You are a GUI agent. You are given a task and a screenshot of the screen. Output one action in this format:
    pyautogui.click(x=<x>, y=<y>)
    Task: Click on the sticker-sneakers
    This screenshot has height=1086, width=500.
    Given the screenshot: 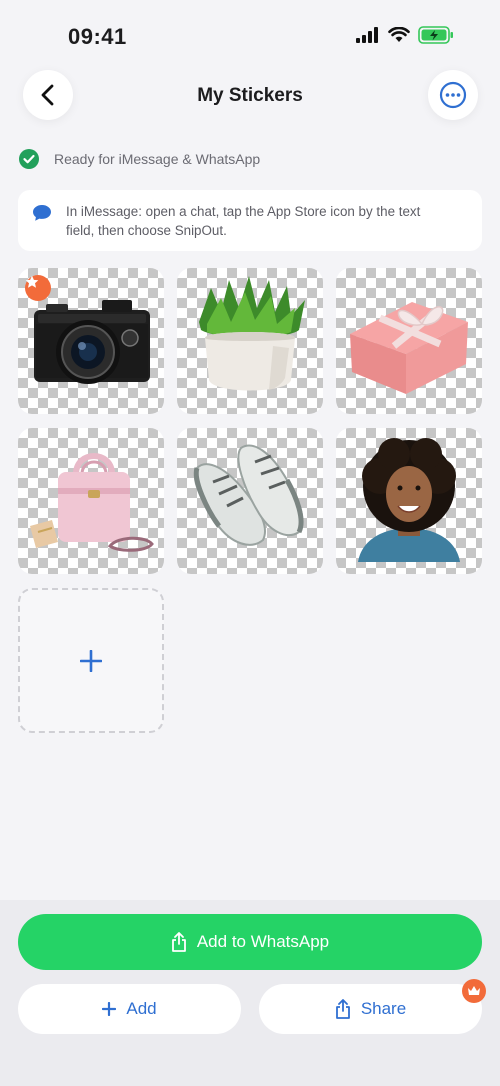 What is the action you would take?
    pyautogui.click(x=250, y=501)
    